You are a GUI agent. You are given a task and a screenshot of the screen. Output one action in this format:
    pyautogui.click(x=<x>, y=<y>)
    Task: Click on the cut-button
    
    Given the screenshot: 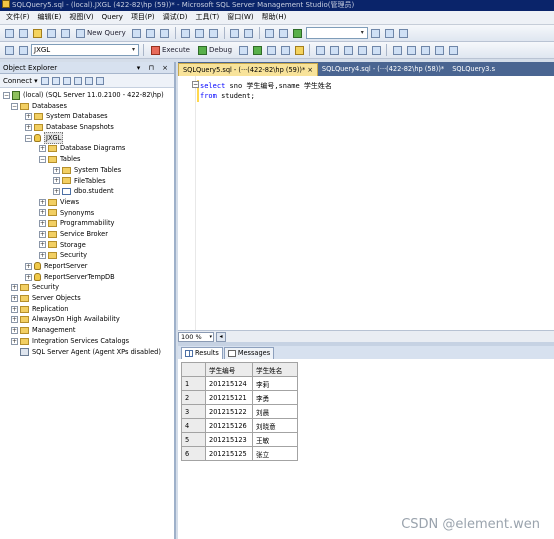 What is the action you would take?
    pyautogui.click(x=186, y=33)
    